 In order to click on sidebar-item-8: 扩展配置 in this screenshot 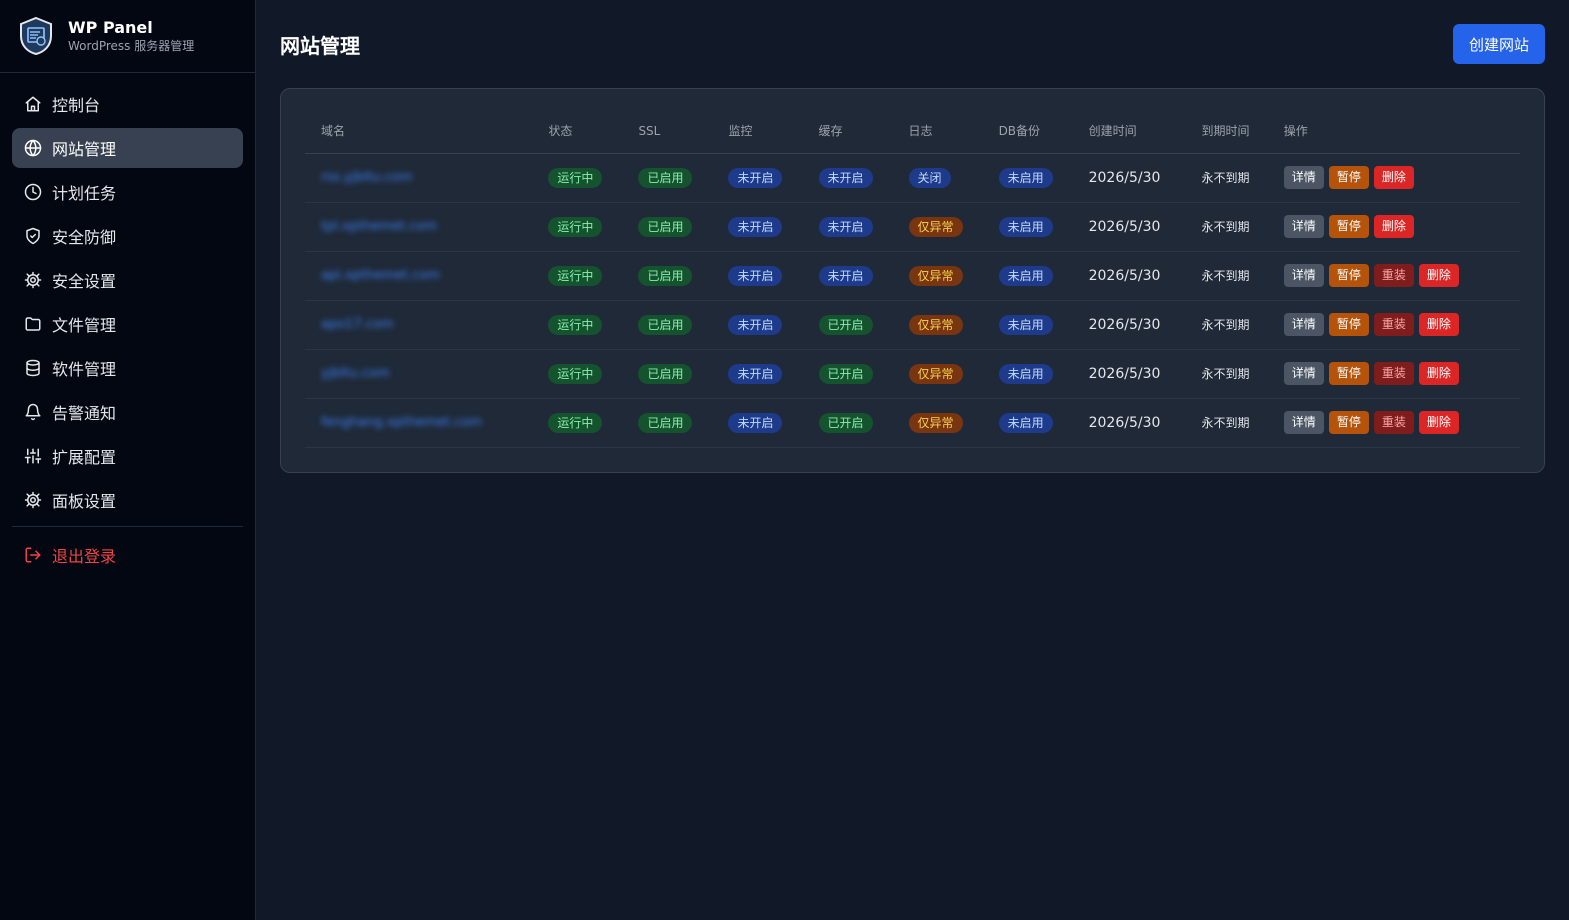, I will do `click(127, 456)`.